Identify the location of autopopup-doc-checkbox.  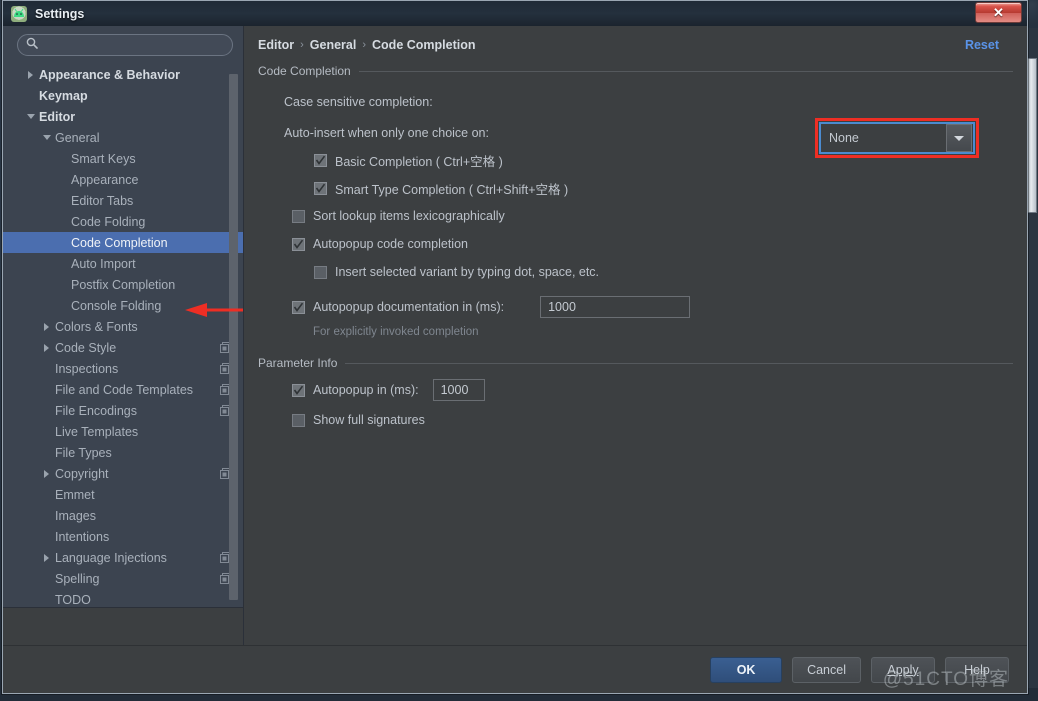
(298, 307).